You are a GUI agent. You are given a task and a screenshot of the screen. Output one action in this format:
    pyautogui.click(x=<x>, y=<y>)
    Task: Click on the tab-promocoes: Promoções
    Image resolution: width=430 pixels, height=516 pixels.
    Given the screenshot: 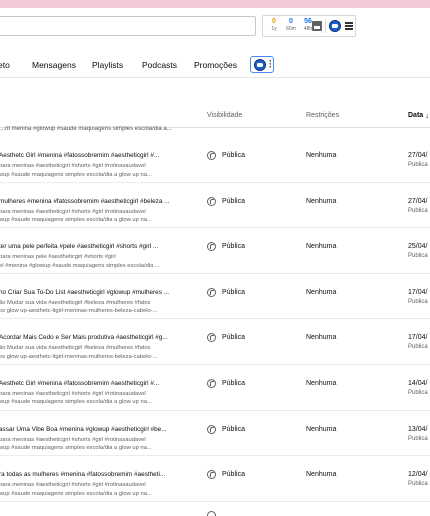 What is the action you would take?
    pyautogui.click(x=215, y=65)
    